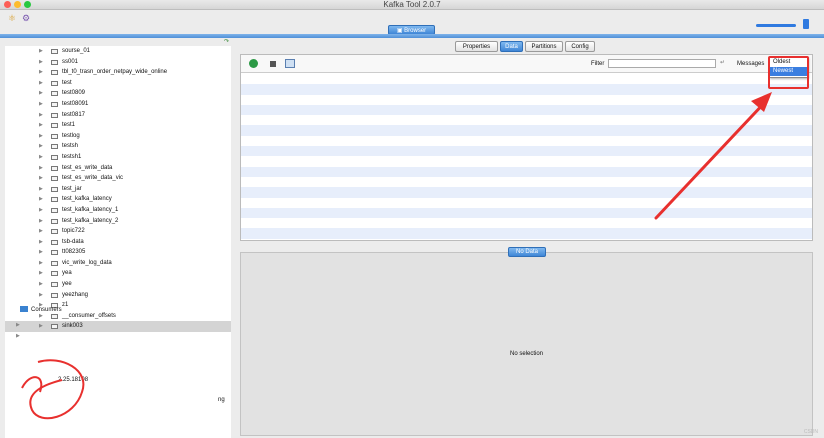 The height and width of the screenshot is (438, 824). Describe the element at coordinates (290, 63) in the screenshot. I see `view-icon` at that location.